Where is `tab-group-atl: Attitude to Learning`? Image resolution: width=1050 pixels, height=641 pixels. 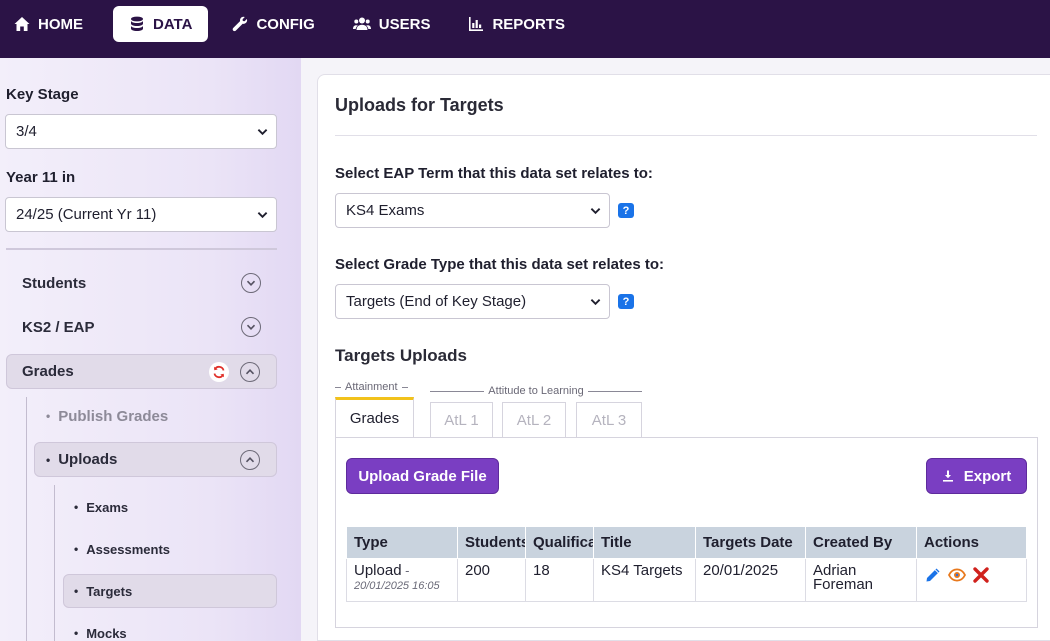
tab-group-atl: Attitude to Learning is located at coordinates (536, 391).